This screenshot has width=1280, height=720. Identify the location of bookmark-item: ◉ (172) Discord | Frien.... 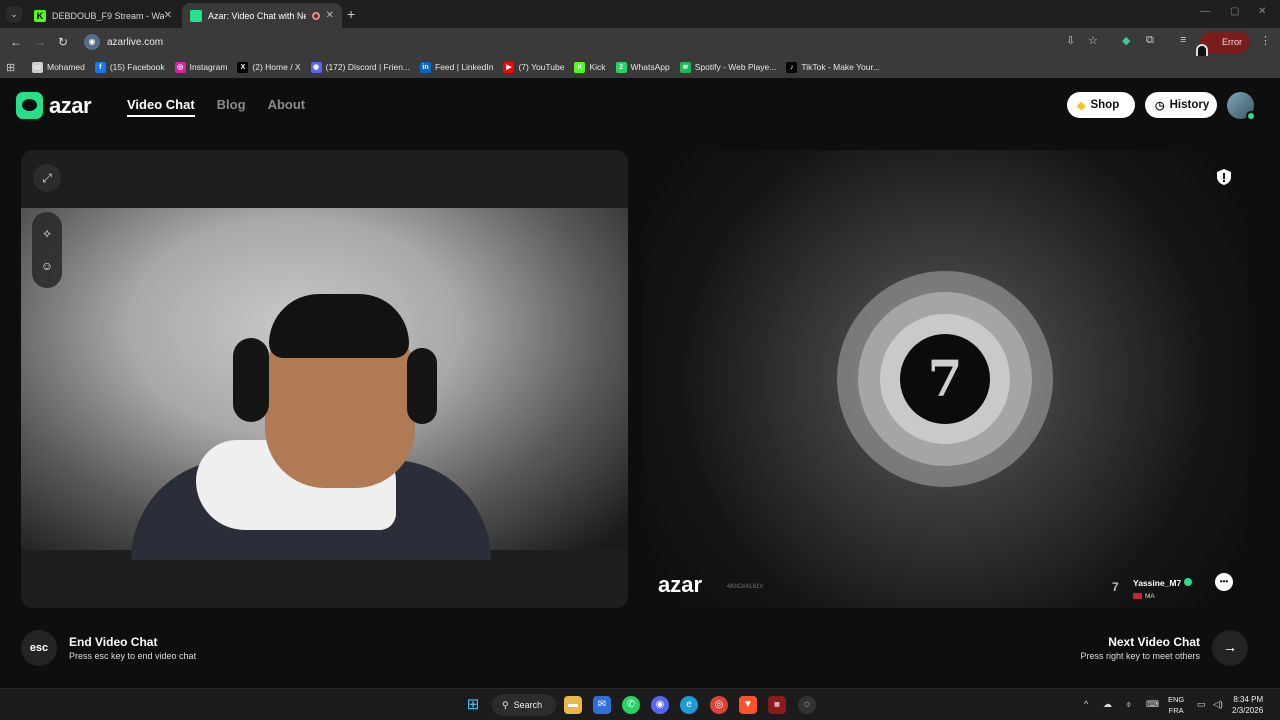
(360, 67).